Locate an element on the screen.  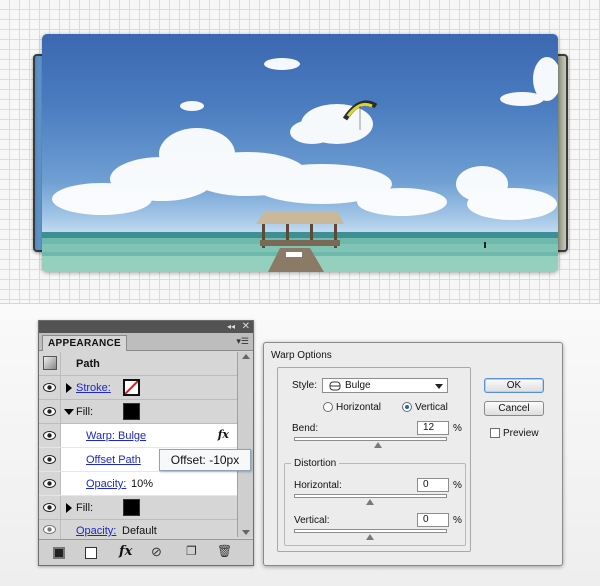
stroke-none-swatch is located at coordinates (131, 387).